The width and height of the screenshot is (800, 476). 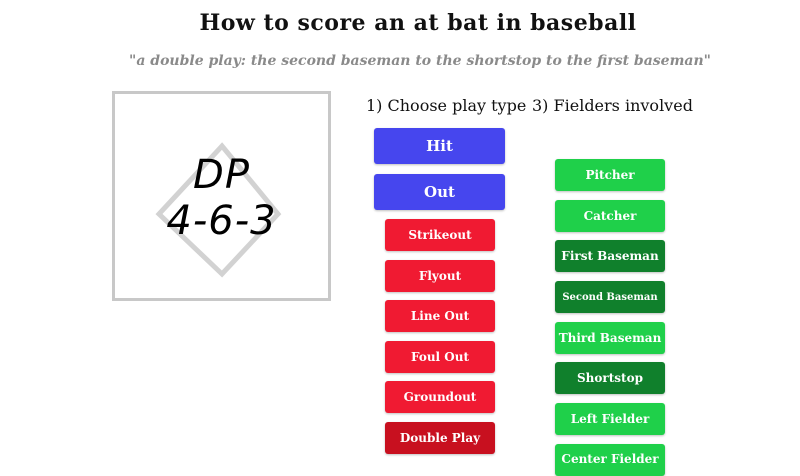 What do you see at coordinates (610, 175) in the screenshot?
I see `pitcher-button: Pitcher` at bounding box center [610, 175].